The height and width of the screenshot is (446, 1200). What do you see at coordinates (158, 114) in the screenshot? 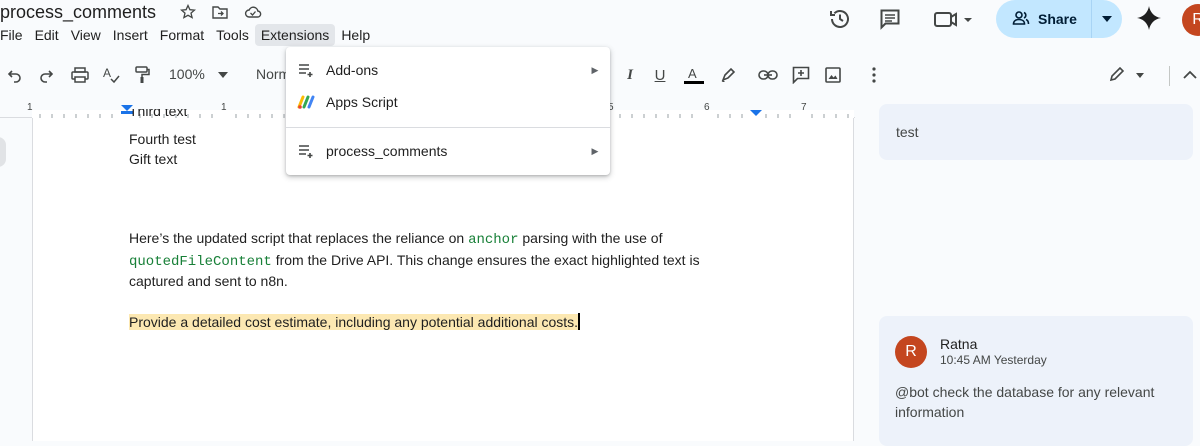
I see `doc-line-partial: Third text` at bounding box center [158, 114].